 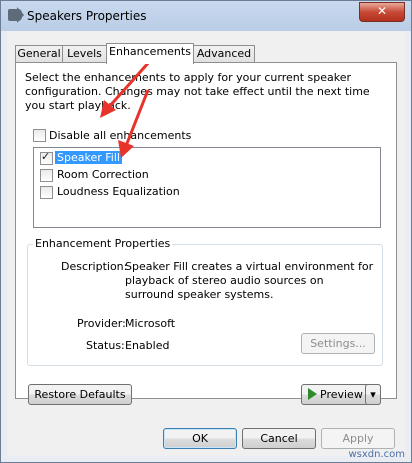 I want to click on annotation-arrows, so click(x=130, y=104).